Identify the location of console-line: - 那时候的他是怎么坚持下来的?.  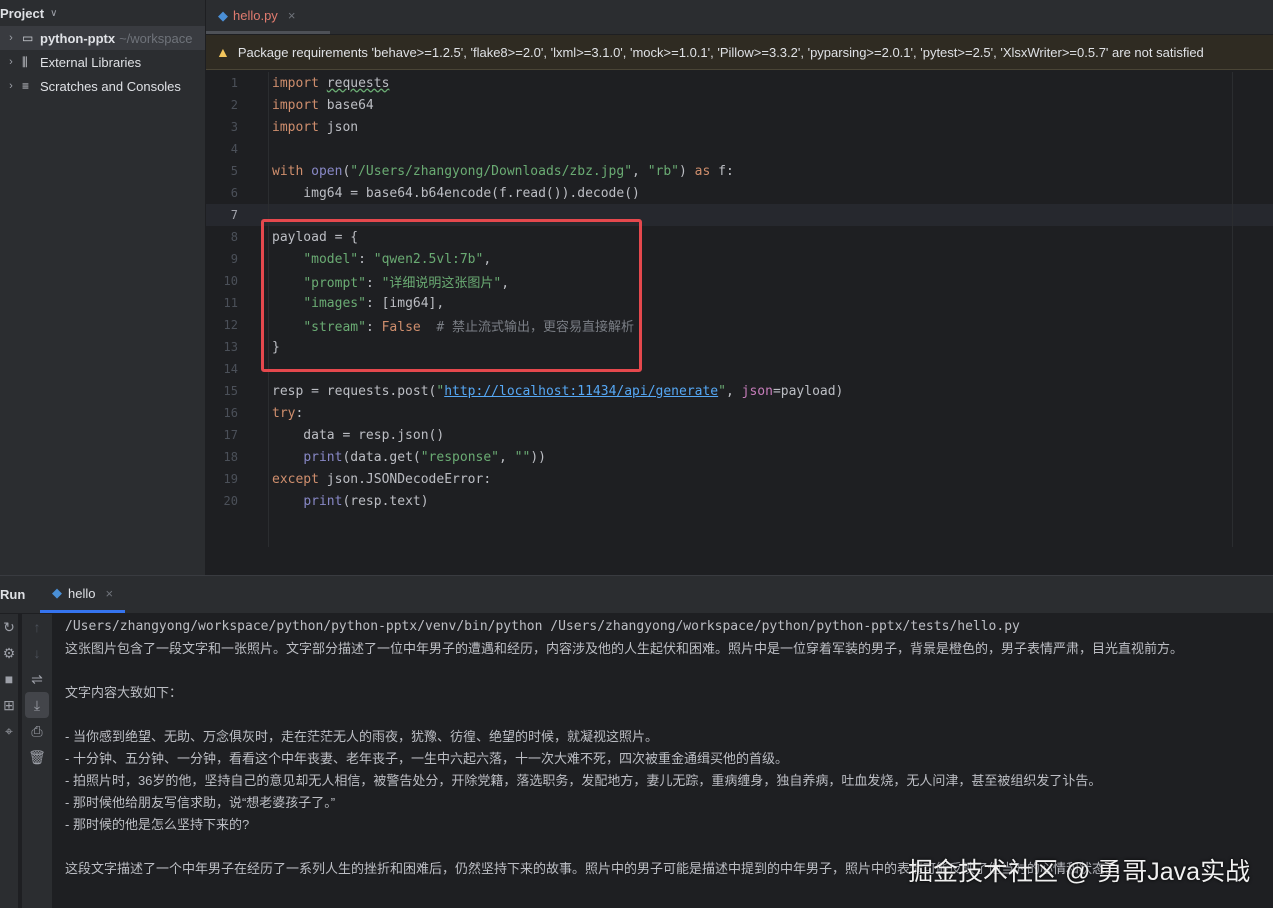
(157, 824).